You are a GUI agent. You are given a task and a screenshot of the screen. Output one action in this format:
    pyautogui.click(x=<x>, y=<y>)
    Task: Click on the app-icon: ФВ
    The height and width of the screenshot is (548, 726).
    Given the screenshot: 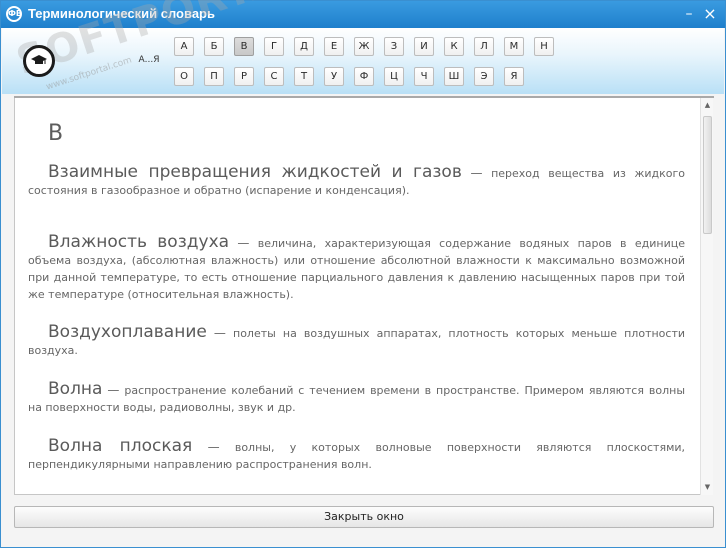 What is the action you would take?
    pyautogui.click(x=14, y=14)
    